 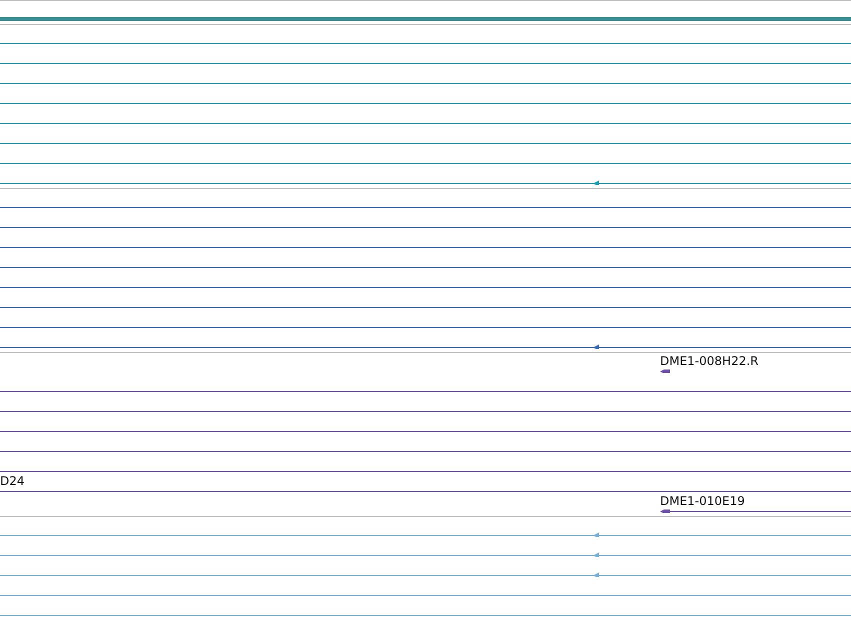 What do you see at coordinates (709, 361) in the screenshot?
I see `feature-label: DME1-008H22.R` at bounding box center [709, 361].